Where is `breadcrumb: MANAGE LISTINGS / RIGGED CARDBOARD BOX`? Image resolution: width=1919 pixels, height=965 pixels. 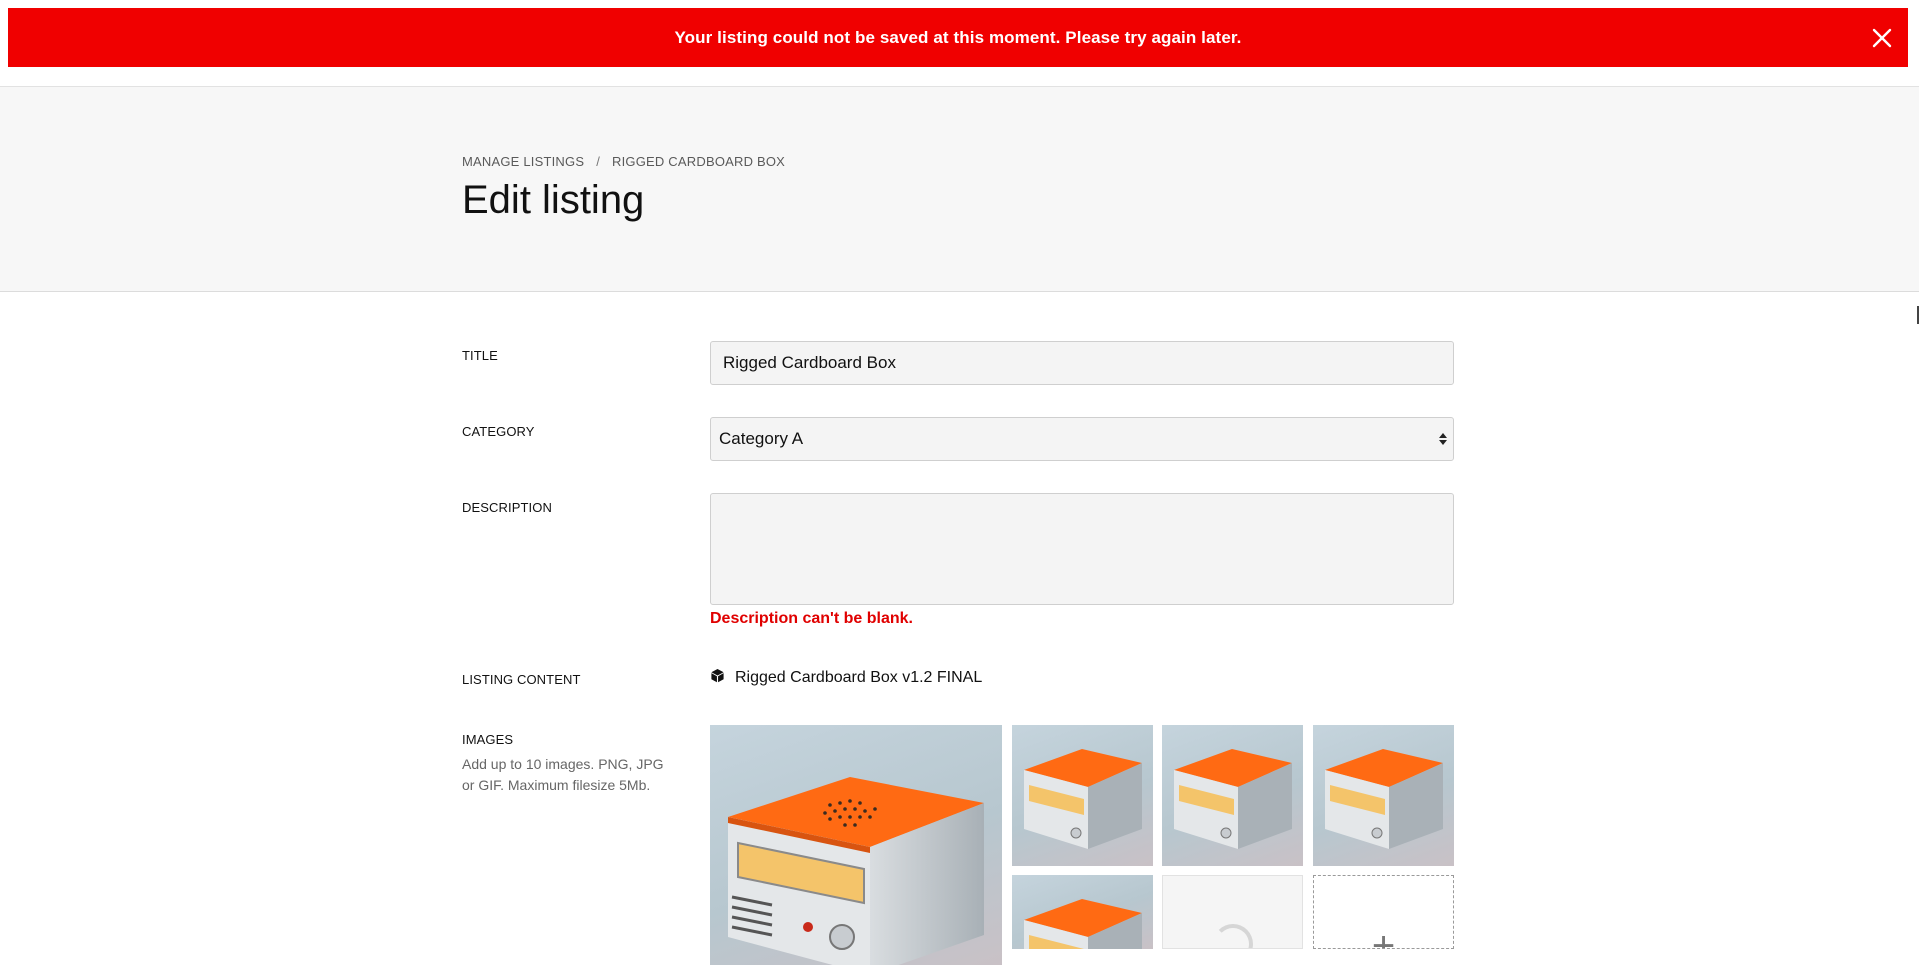 breadcrumb: MANAGE LISTINGS / RIGGED CARDBOARD BOX is located at coordinates (623, 161).